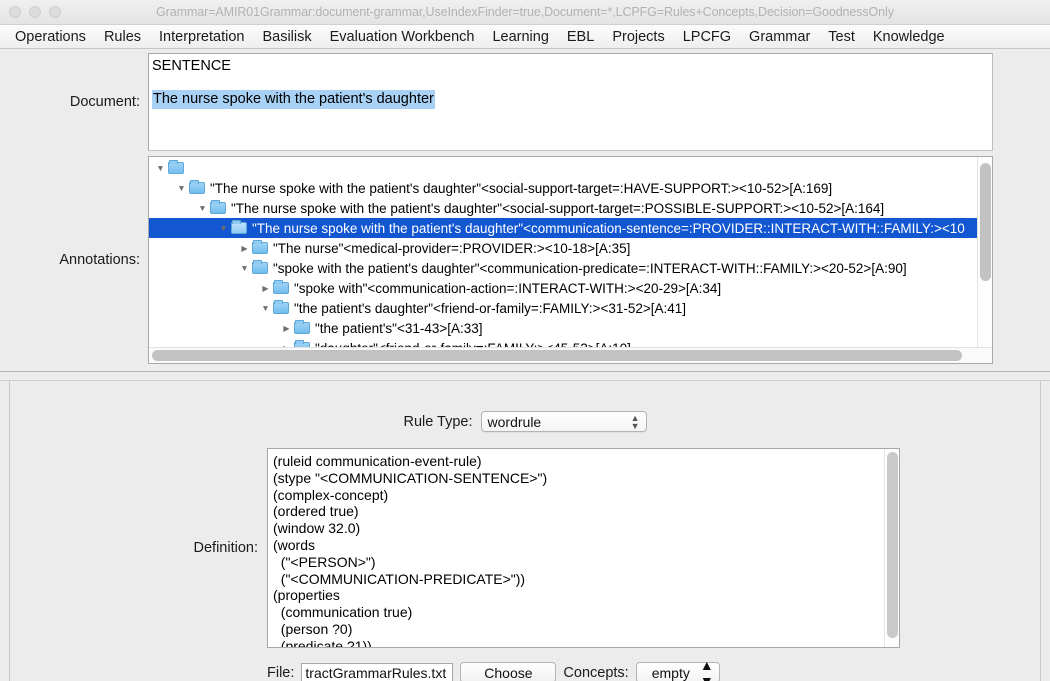 This screenshot has height=681, width=1050. Describe the element at coordinates (508, 671) in the screenshot. I see `choose-file-button: Choose` at that location.